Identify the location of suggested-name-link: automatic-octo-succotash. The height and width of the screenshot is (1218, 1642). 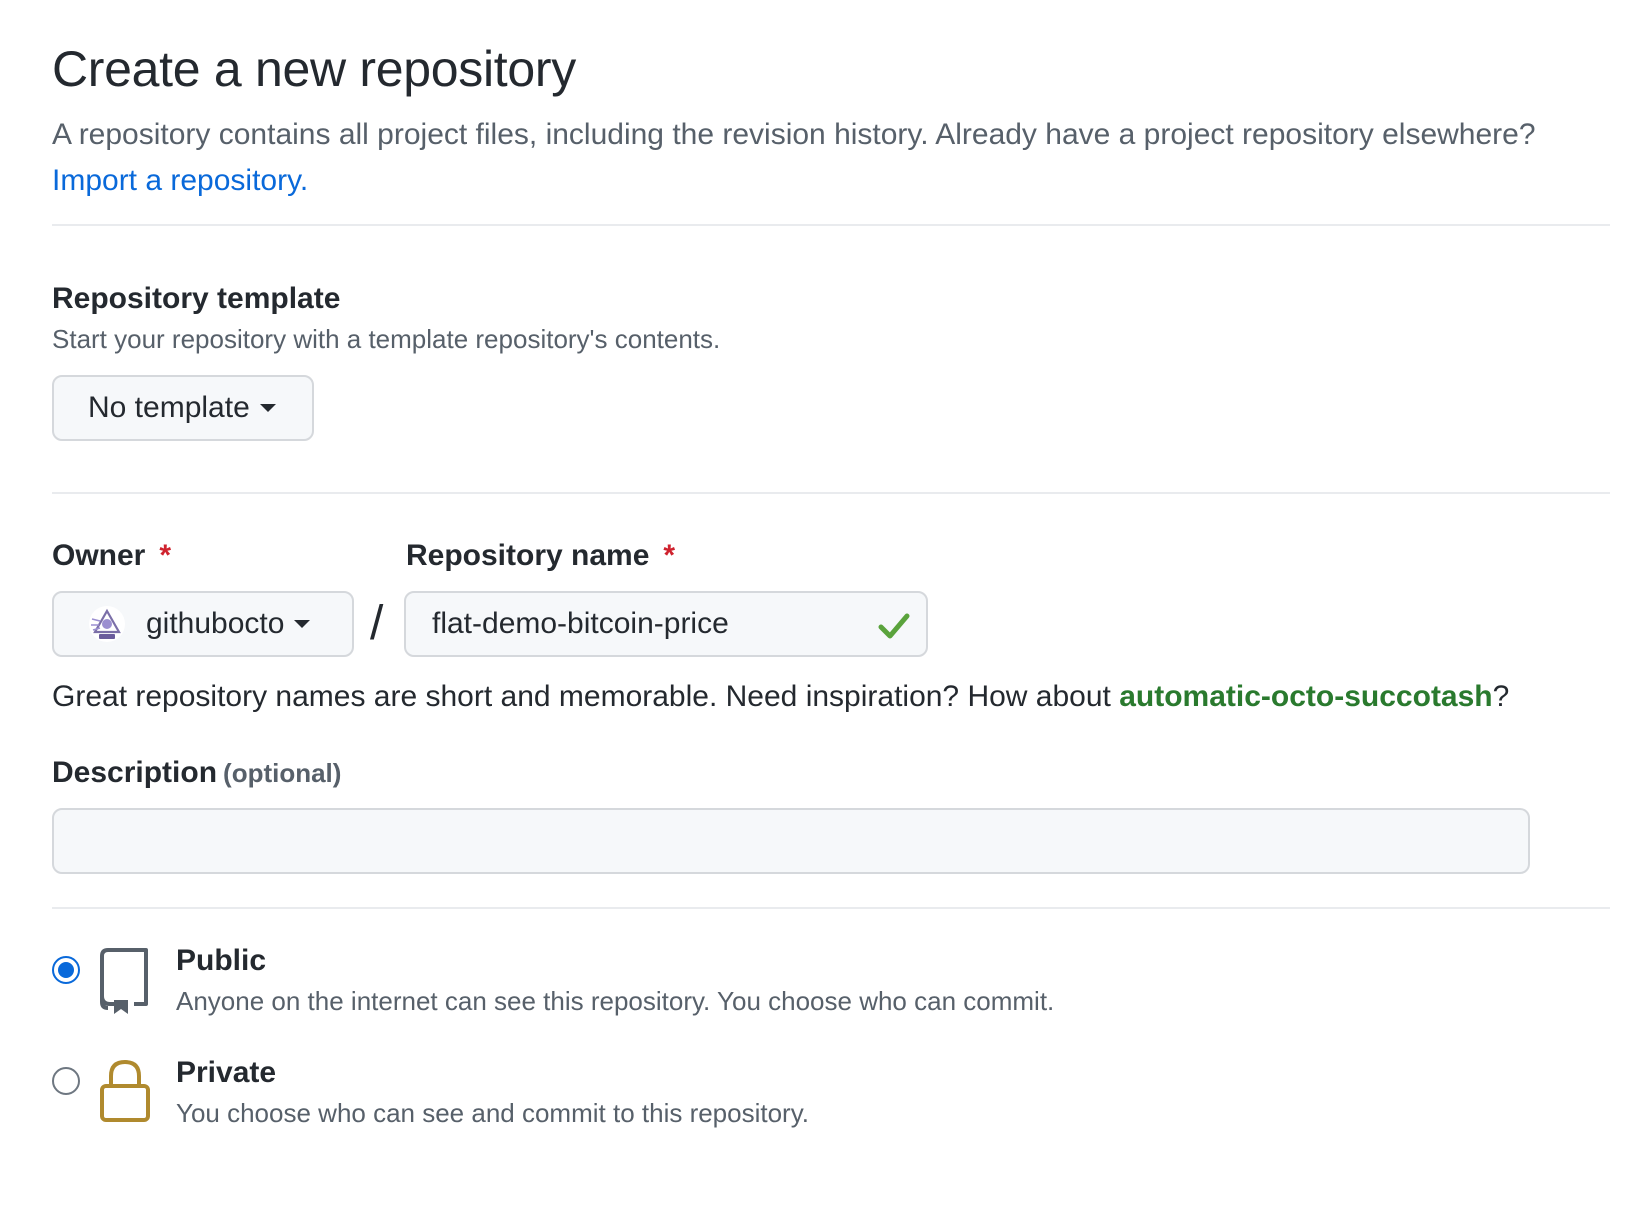
(1305, 696).